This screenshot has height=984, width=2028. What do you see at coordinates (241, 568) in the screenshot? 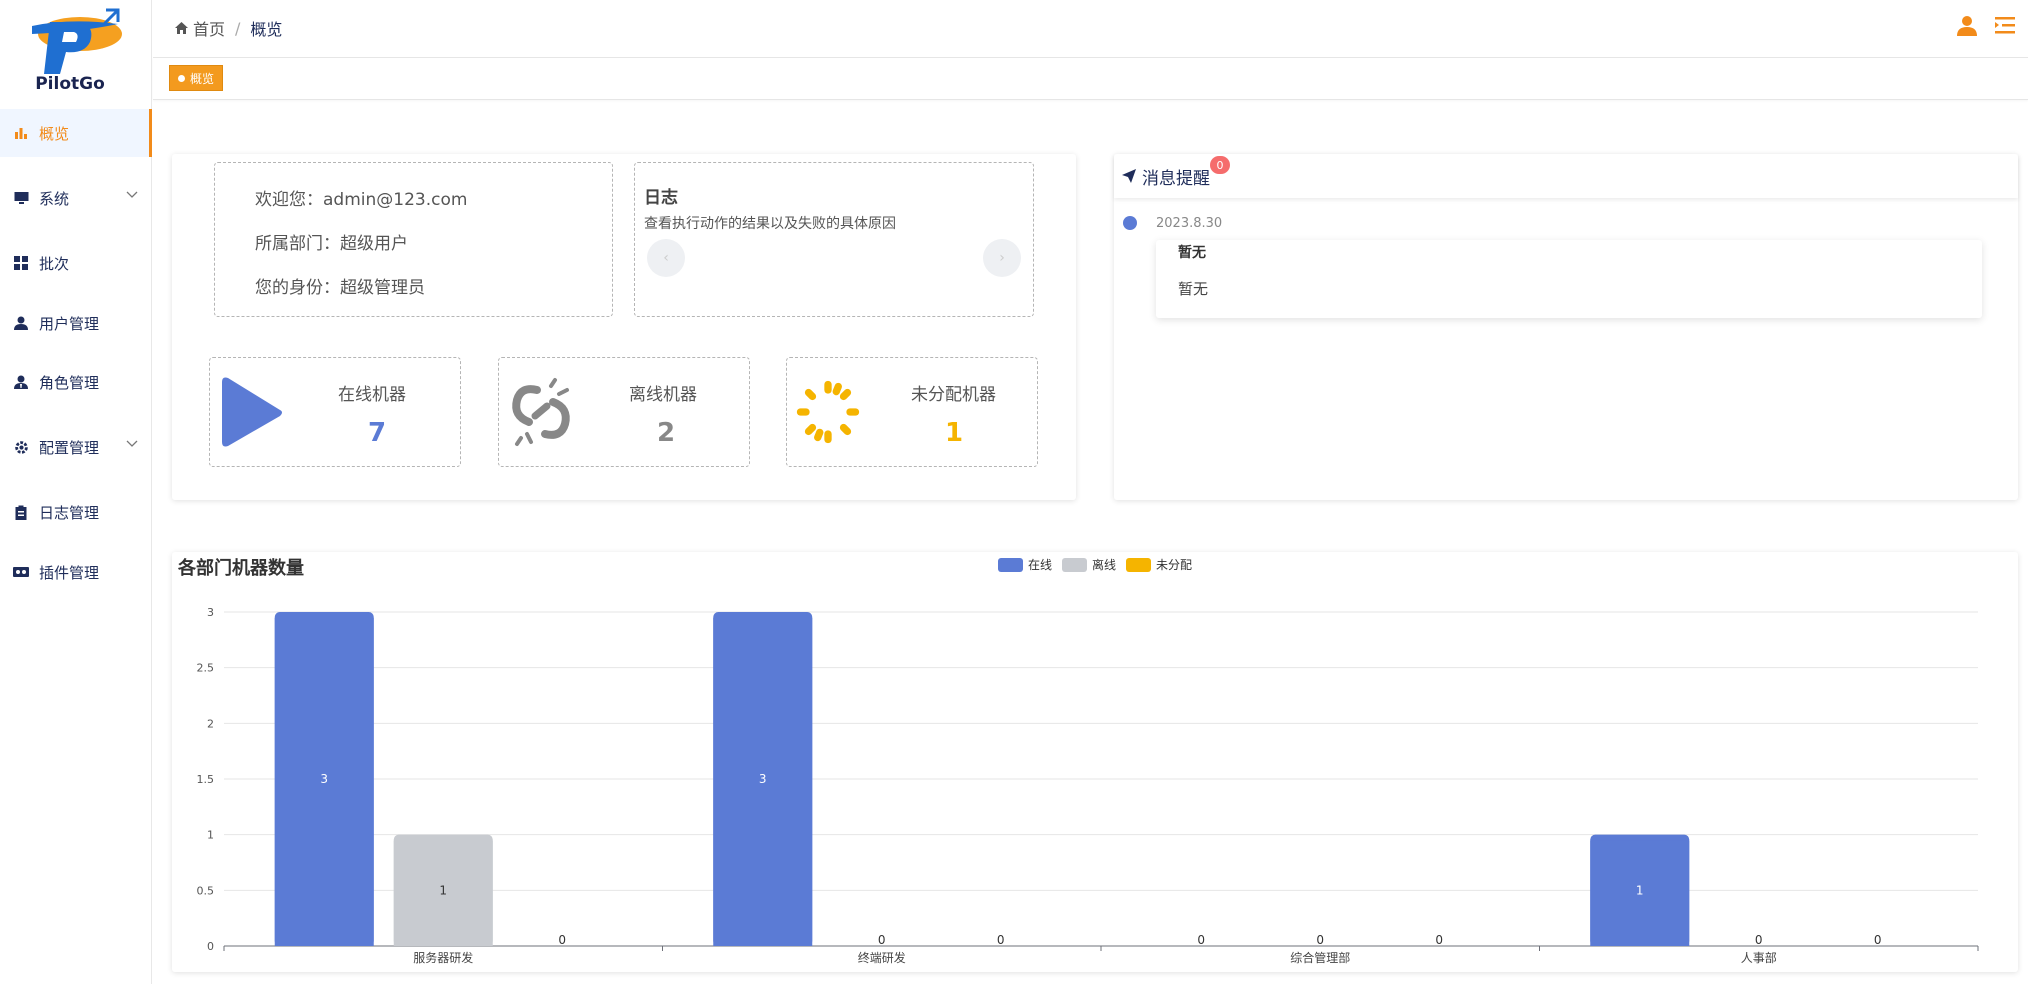
I see `chart-title: 各部门机器数量` at bounding box center [241, 568].